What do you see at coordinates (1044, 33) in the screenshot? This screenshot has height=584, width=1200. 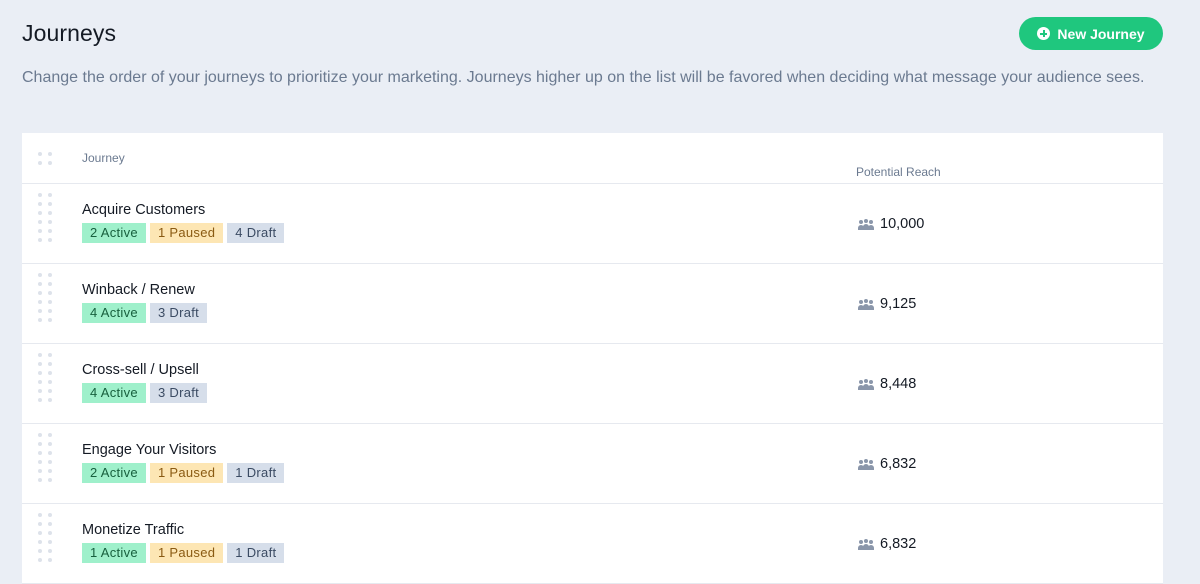 I see `plus-circle-icon` at bounding box center [1044, 33].